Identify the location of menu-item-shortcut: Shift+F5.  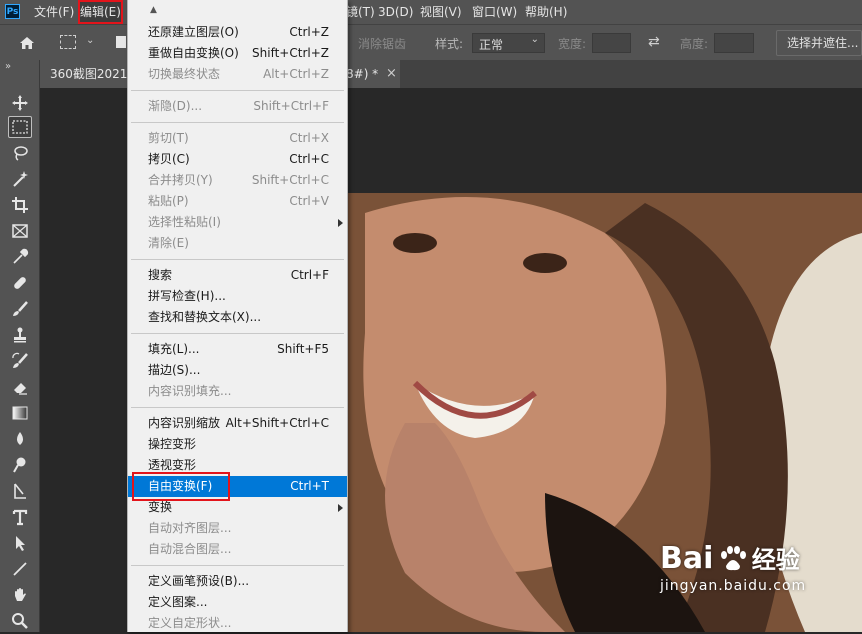
(303, 349).